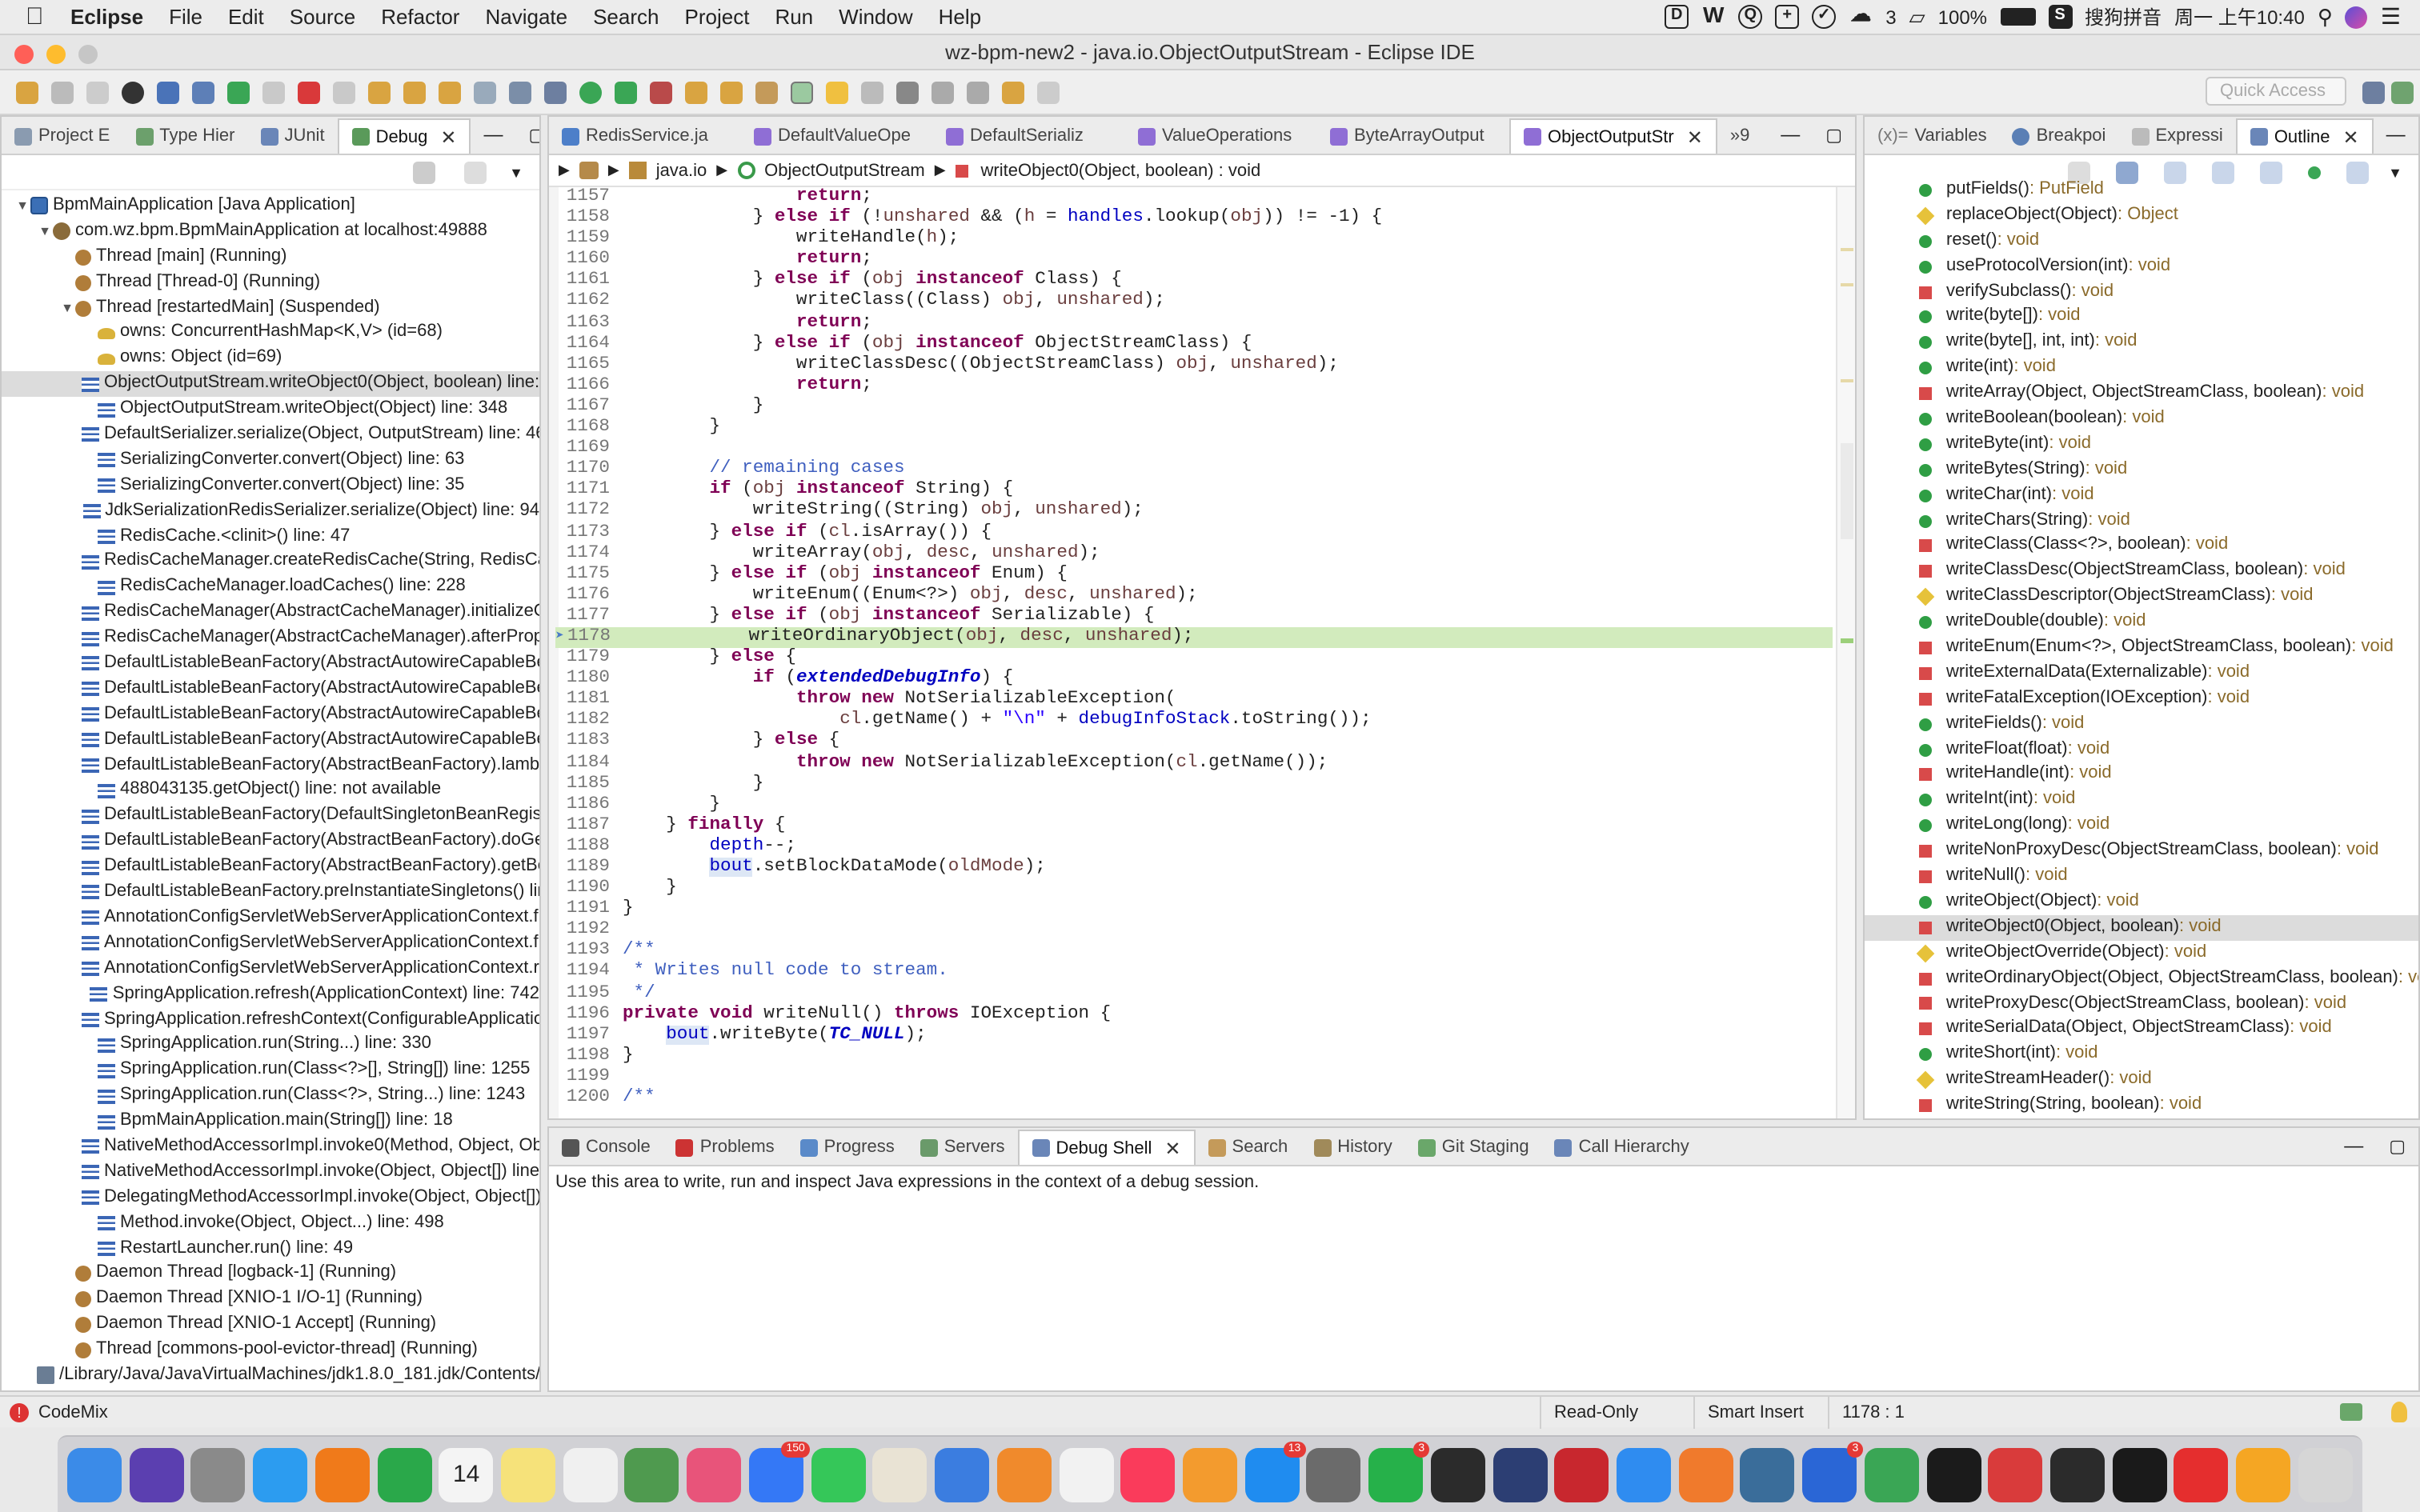  What do you see at coordinates (779, 1471) in the screenshot?
I see `dock-app-icon: 150` at bounding box center [779, 1471].